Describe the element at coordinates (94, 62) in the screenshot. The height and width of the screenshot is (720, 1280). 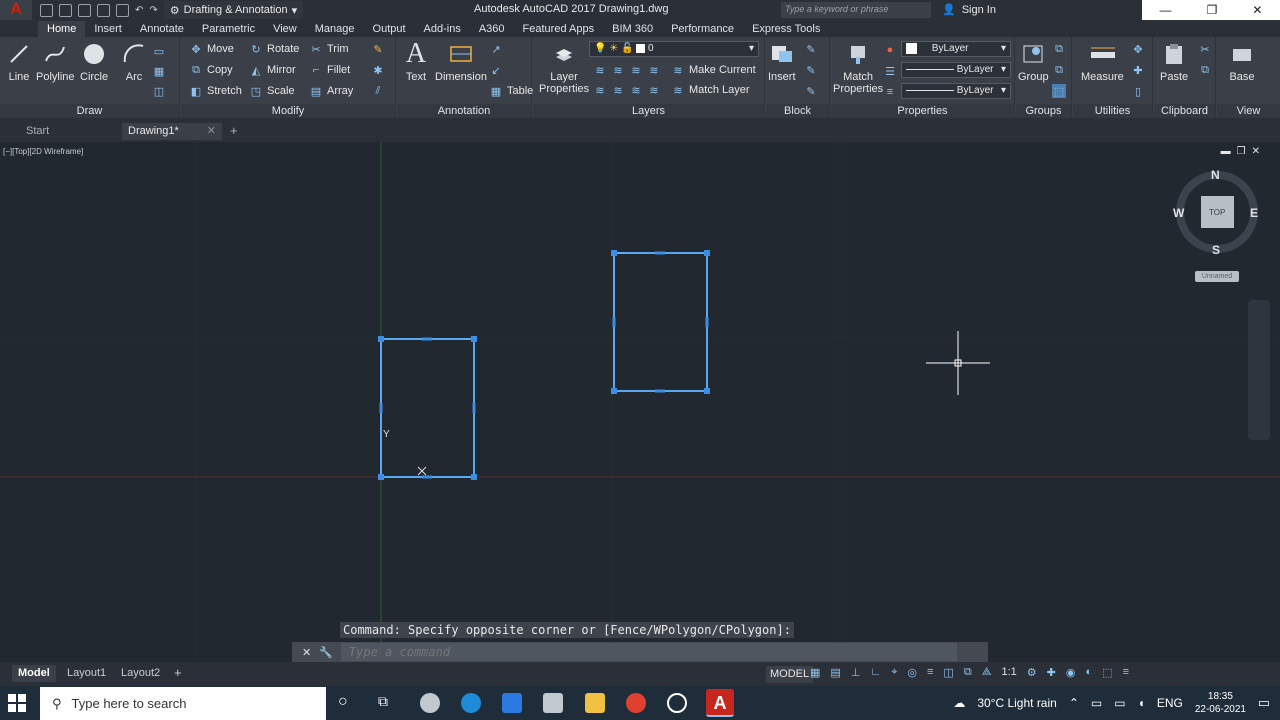
I see `circle-button: Circle` at that location.